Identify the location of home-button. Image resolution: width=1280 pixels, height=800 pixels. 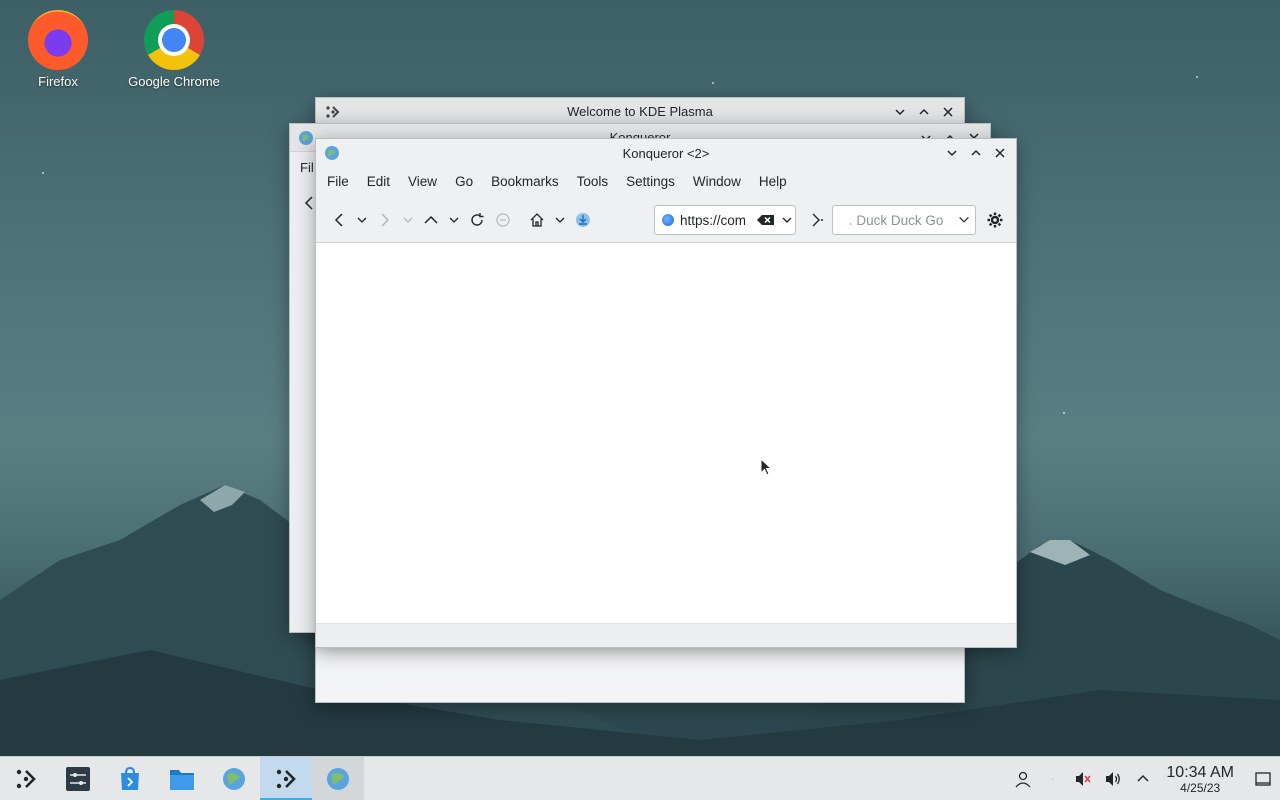
(537, 220).